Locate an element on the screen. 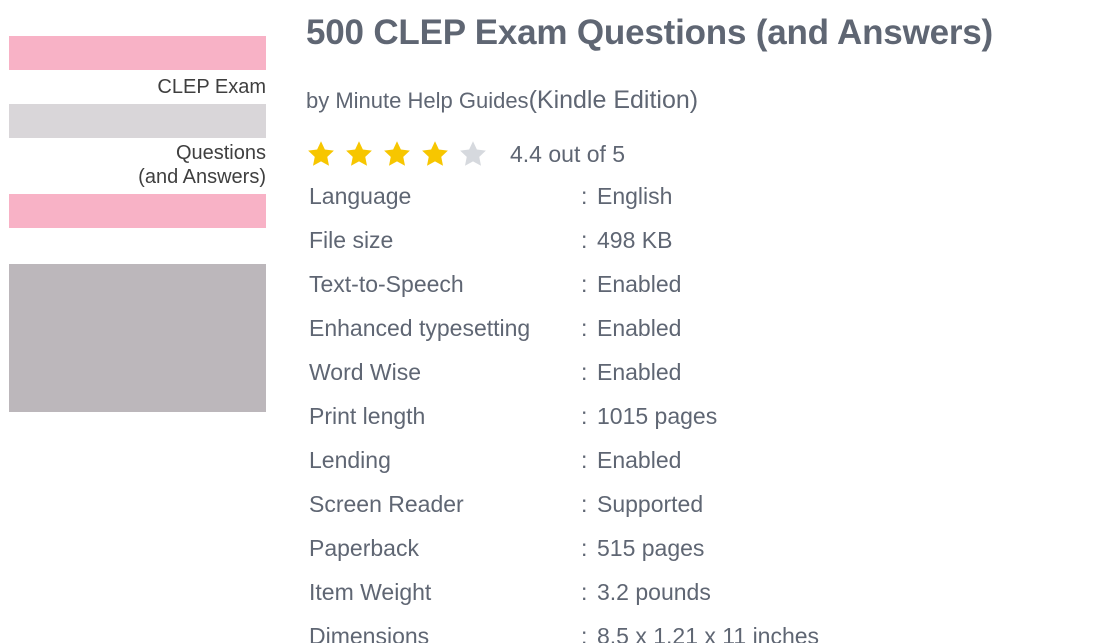 Image resolution: width=1104 pixels, height=643 pixels. detail-label: Text-to-Speech is located at coordinates (386, 283).